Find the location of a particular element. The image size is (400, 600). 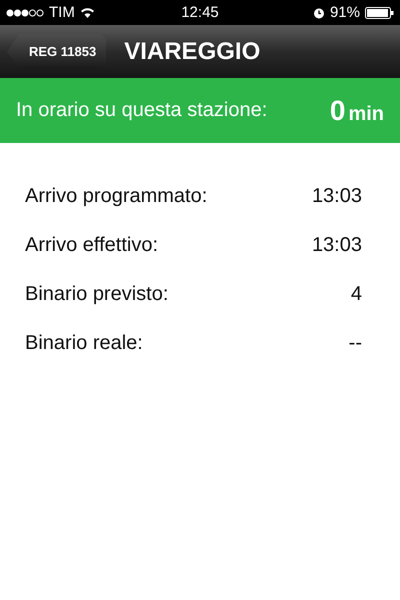

banner-label: In orario su questa stazione: is located at coordinates (142, 110).